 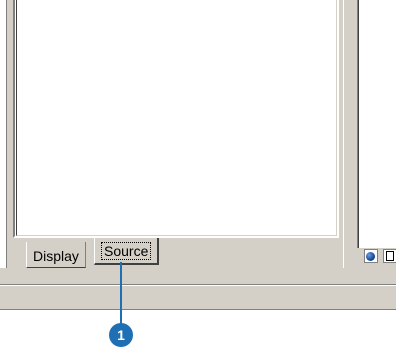 I want to click on callout-line, so click(x=121, y=296).